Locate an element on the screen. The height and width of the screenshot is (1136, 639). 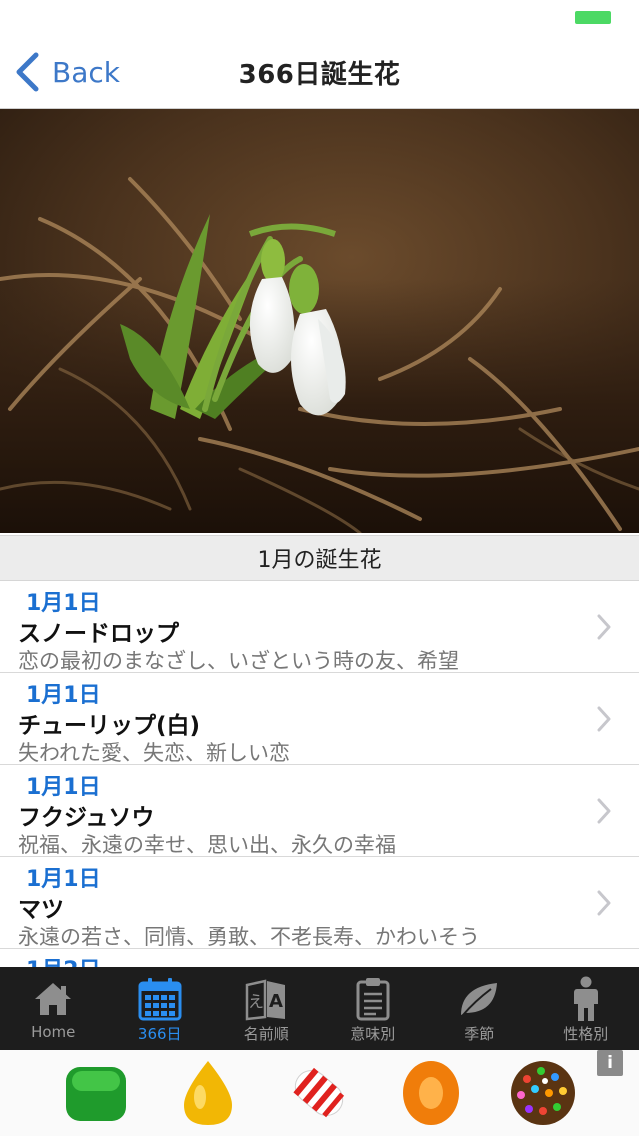
list-item-name: チューリップ(白) is located at coordinates (109, 726).